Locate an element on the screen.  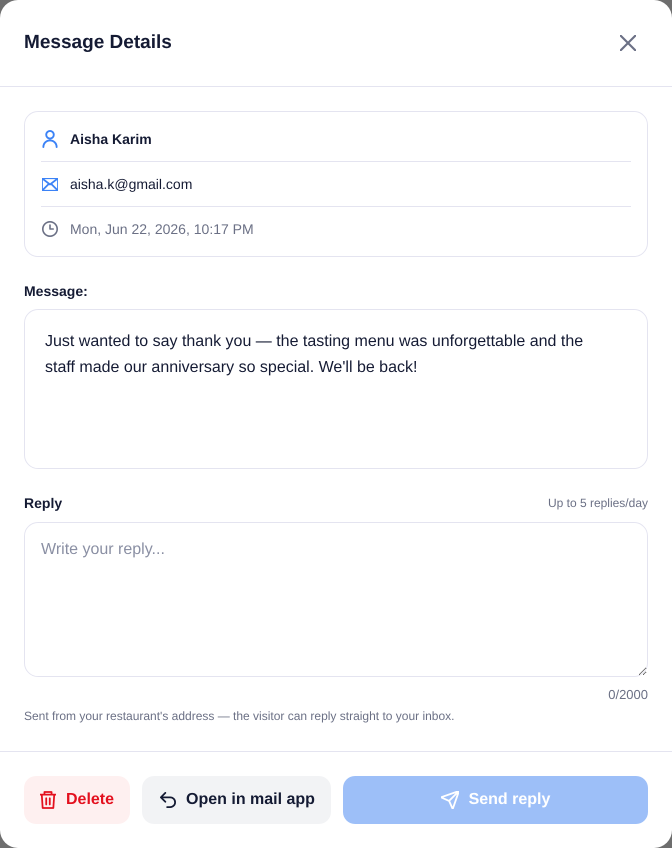
close-icon is located at coordinates (628, 43).